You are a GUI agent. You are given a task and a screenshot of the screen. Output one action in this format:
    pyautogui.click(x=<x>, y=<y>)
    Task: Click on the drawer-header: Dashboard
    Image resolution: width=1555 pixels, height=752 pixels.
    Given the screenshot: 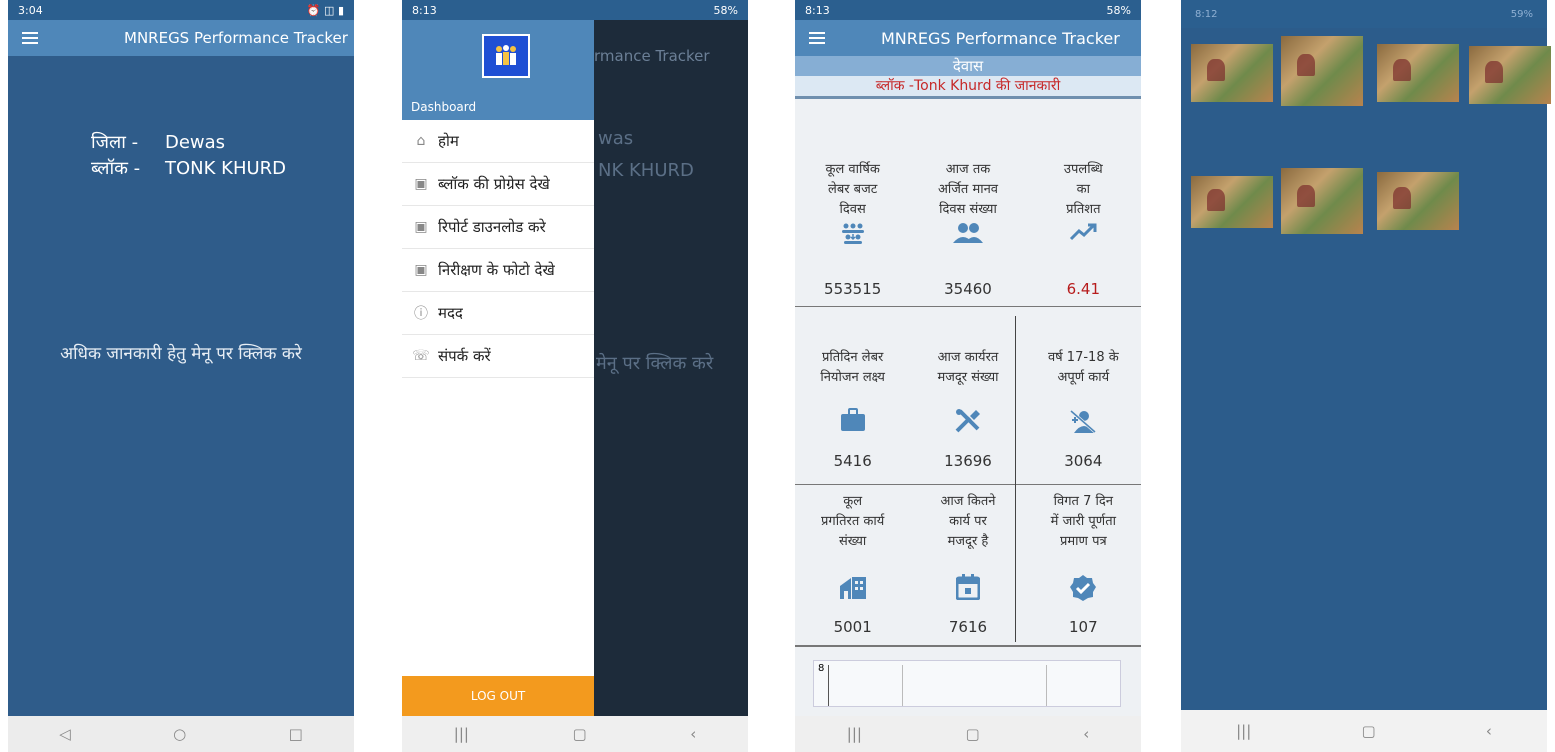 What is the action you would take?
    pyautogui.click(x=498, y=70)
    